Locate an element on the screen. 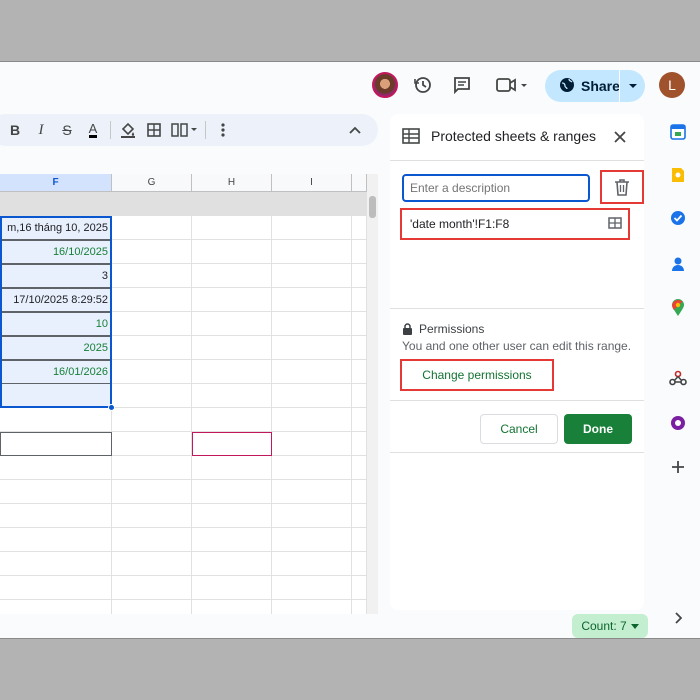 This screenshot has width=700, height=700. meet-video-icon is located at coordinates (512, 85).